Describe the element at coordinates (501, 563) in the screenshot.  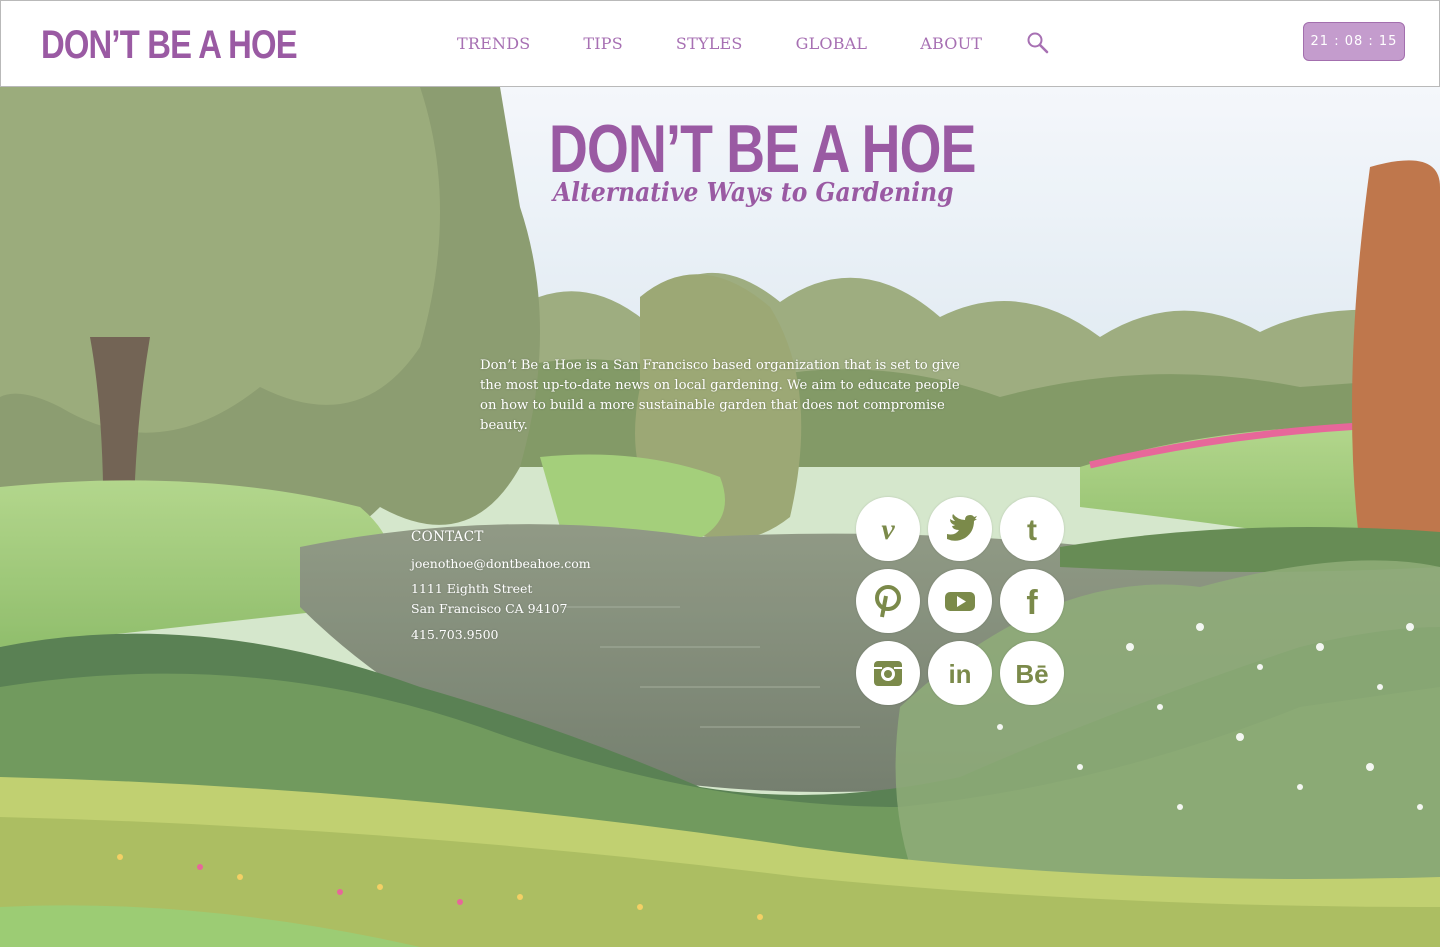
I see `contact-email-link: joenothoe@dontbeahoe.com` at that location.